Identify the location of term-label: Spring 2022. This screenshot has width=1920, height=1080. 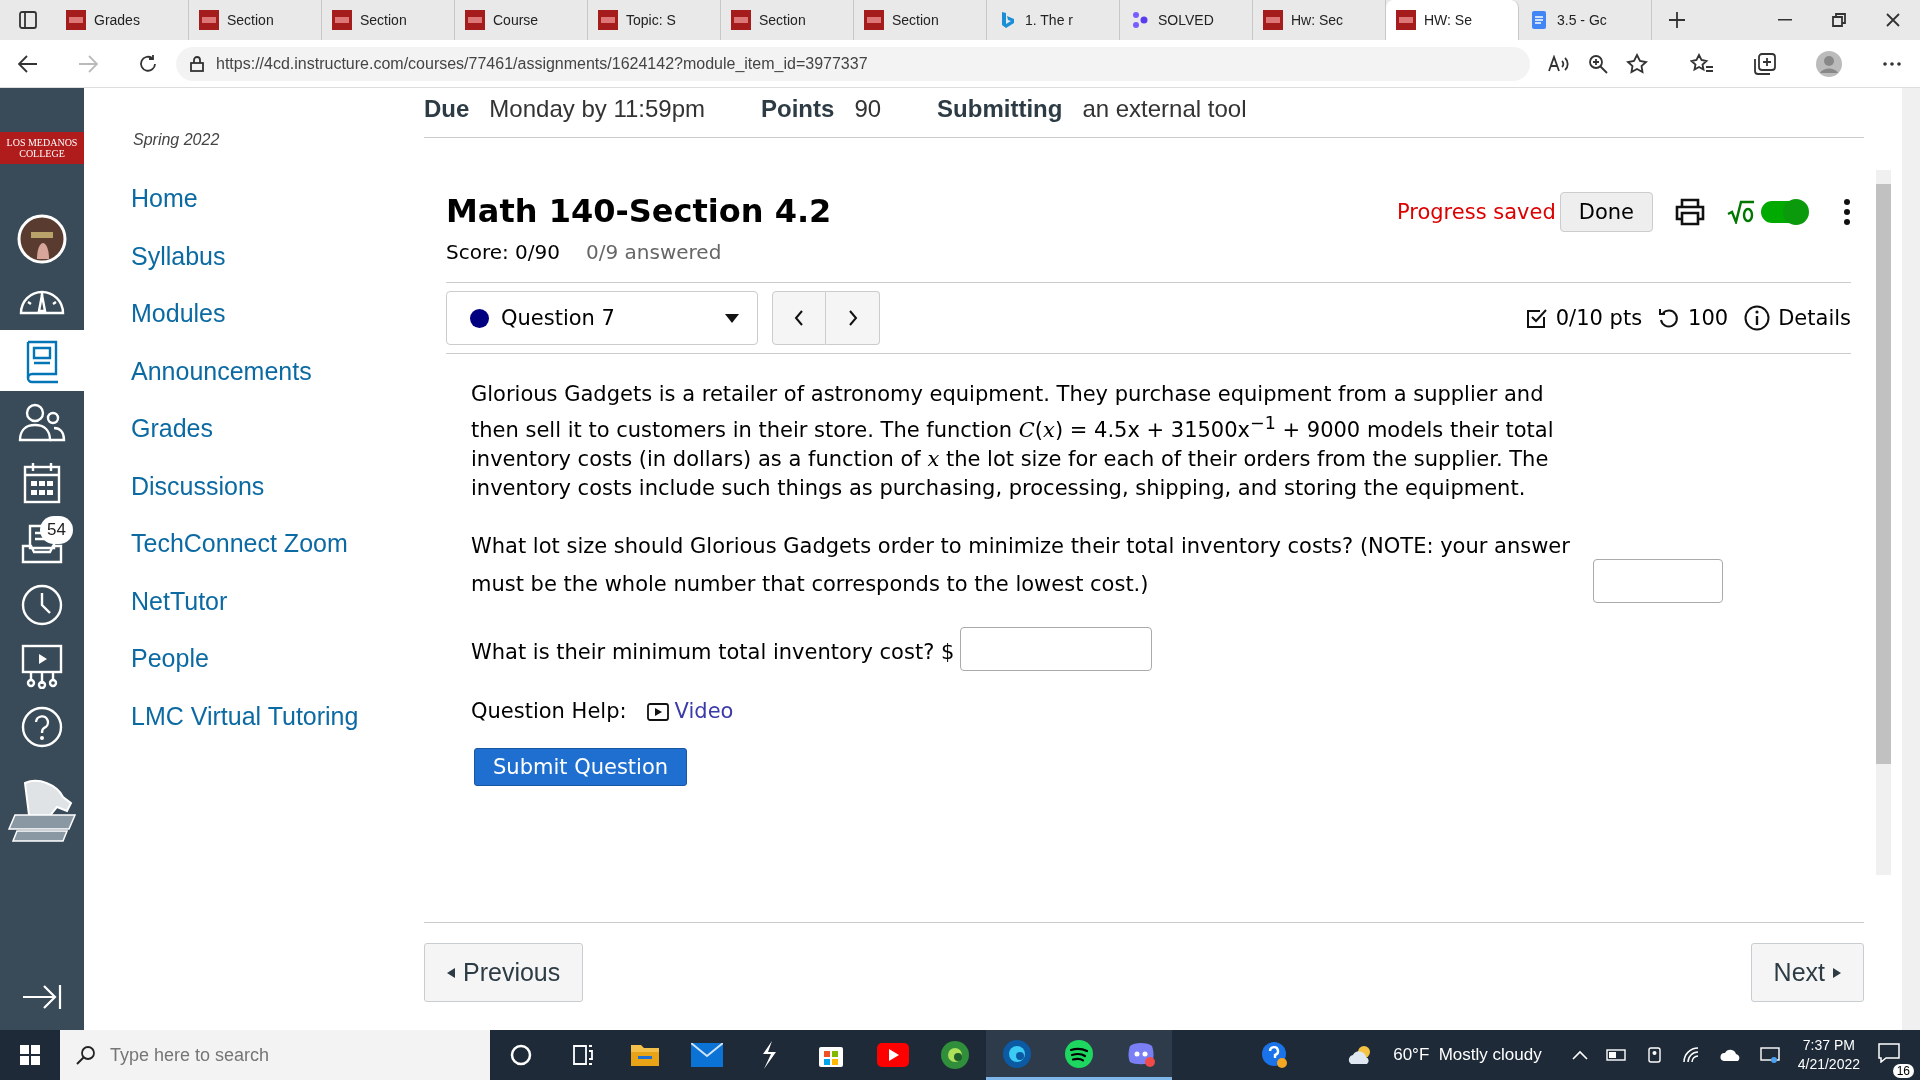
(177, 140).